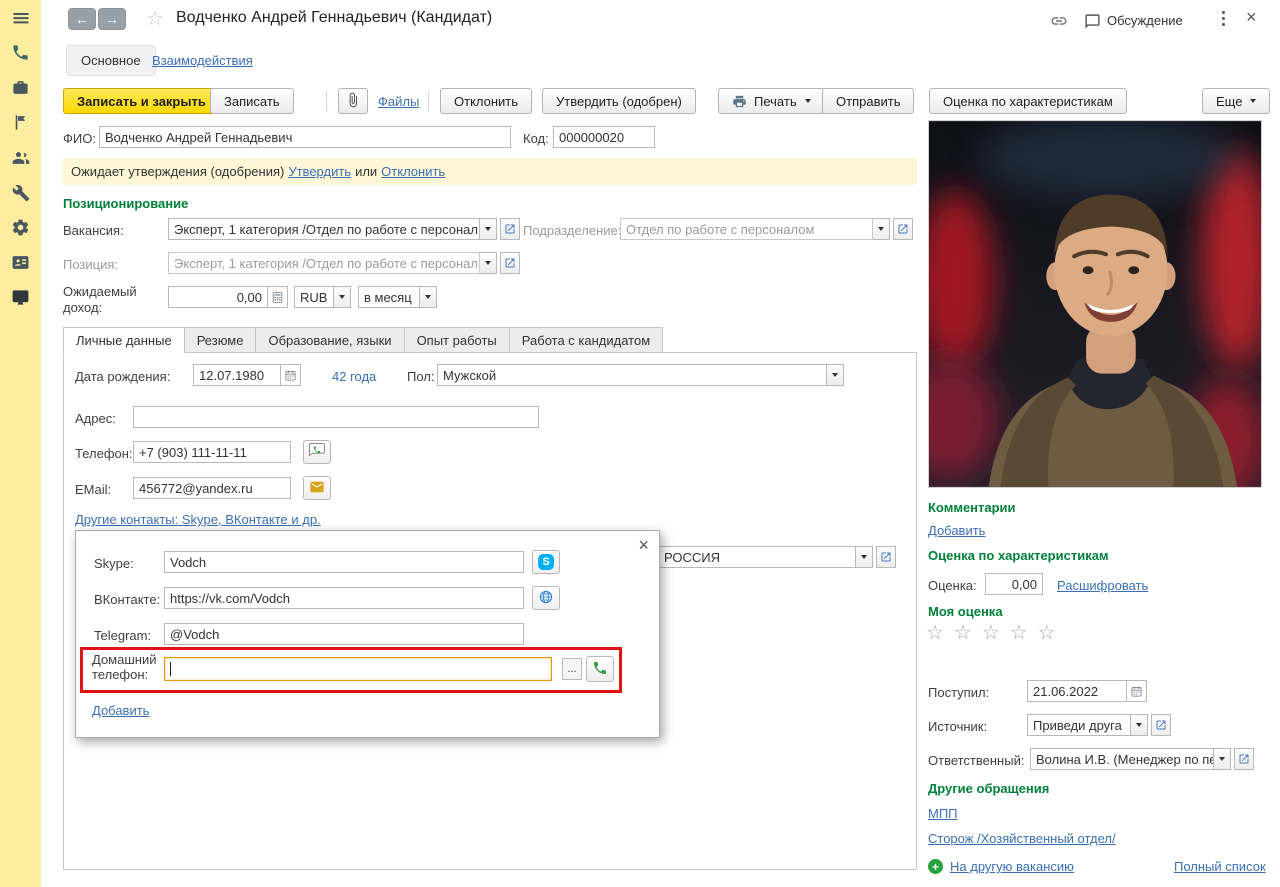 The width and height of the screenshot is (1280, 887). What do you see at coordinates (1077, 691) in the screenshot?
I see `received-date-input: 21.06.2022` at bounding box center [1077, 691].